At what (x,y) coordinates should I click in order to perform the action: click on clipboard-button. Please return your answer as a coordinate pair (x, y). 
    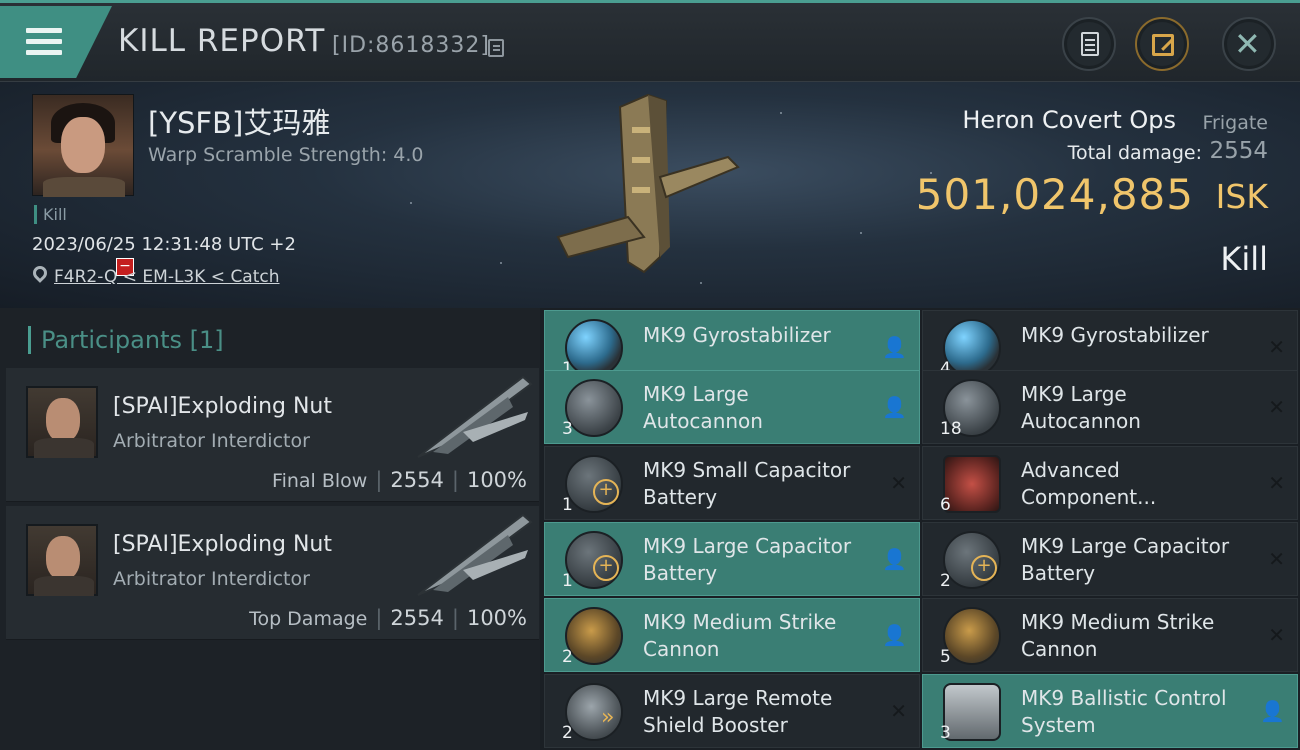
    Looking at the image, I should click on (1089, 44).